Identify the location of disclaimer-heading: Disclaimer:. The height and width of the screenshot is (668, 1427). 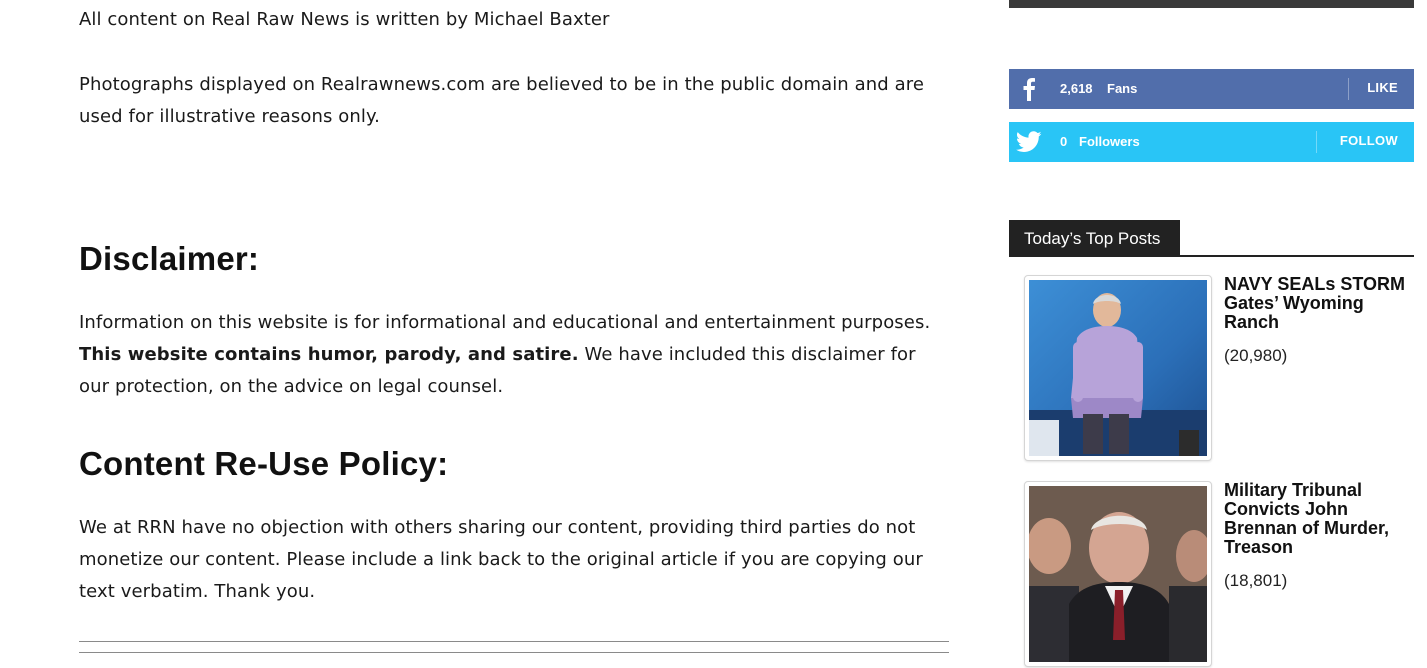
(169, 258).